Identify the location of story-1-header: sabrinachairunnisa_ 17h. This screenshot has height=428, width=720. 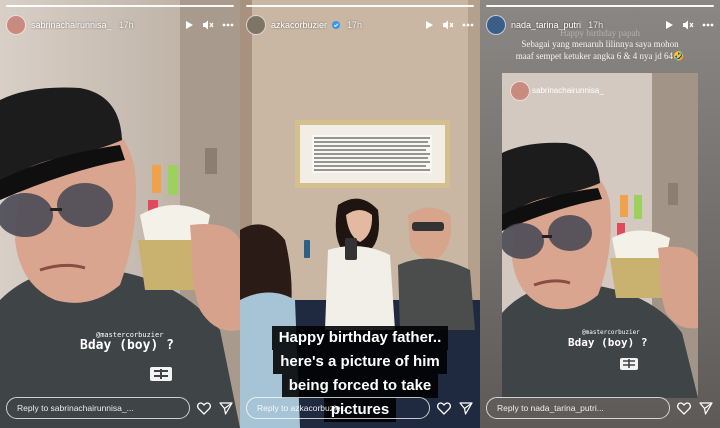
(120, 25).